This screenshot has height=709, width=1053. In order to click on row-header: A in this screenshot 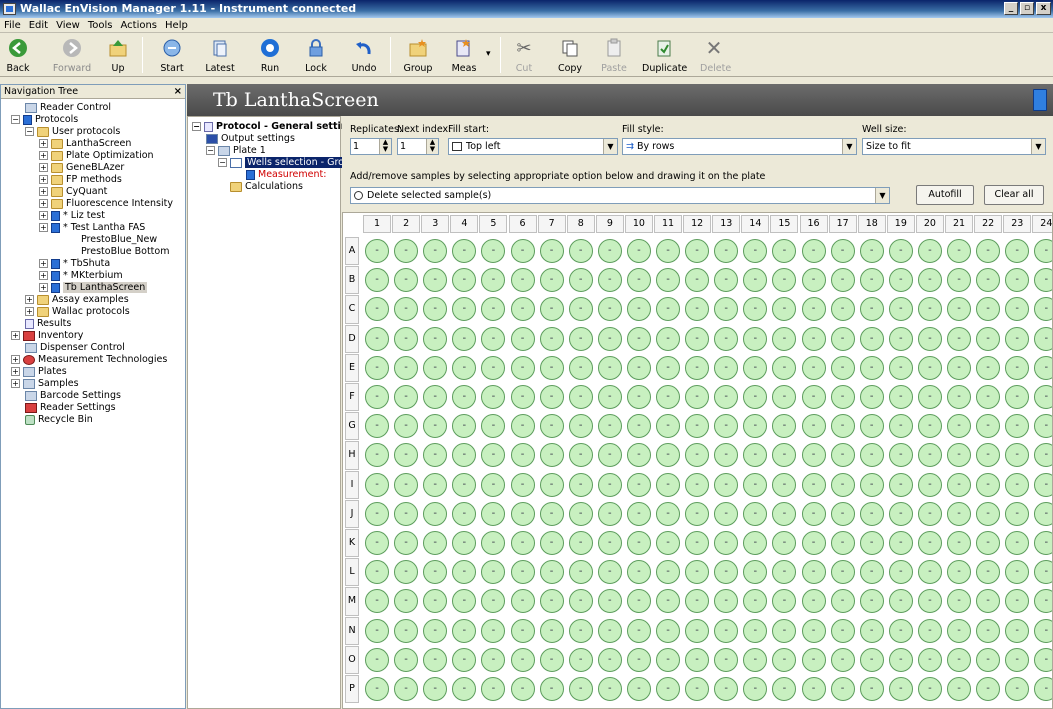, I will do `click(352, 251)`.